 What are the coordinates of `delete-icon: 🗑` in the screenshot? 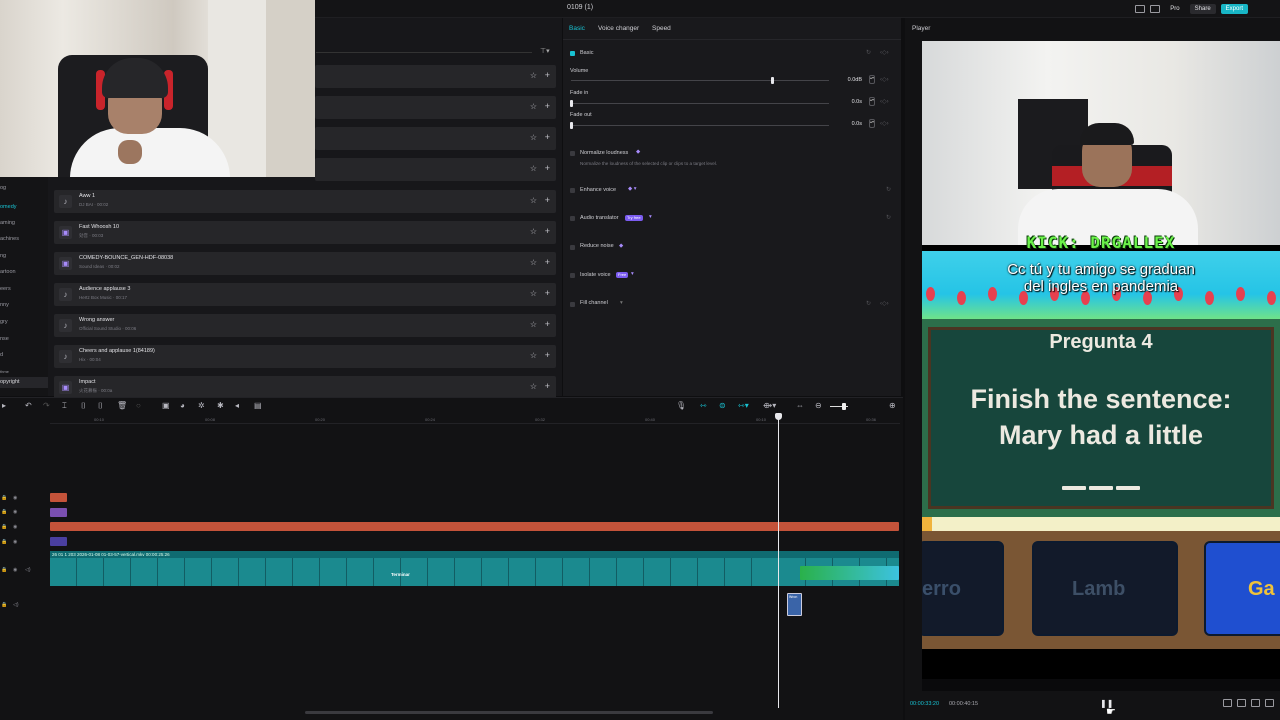 It's located at (122, 406).